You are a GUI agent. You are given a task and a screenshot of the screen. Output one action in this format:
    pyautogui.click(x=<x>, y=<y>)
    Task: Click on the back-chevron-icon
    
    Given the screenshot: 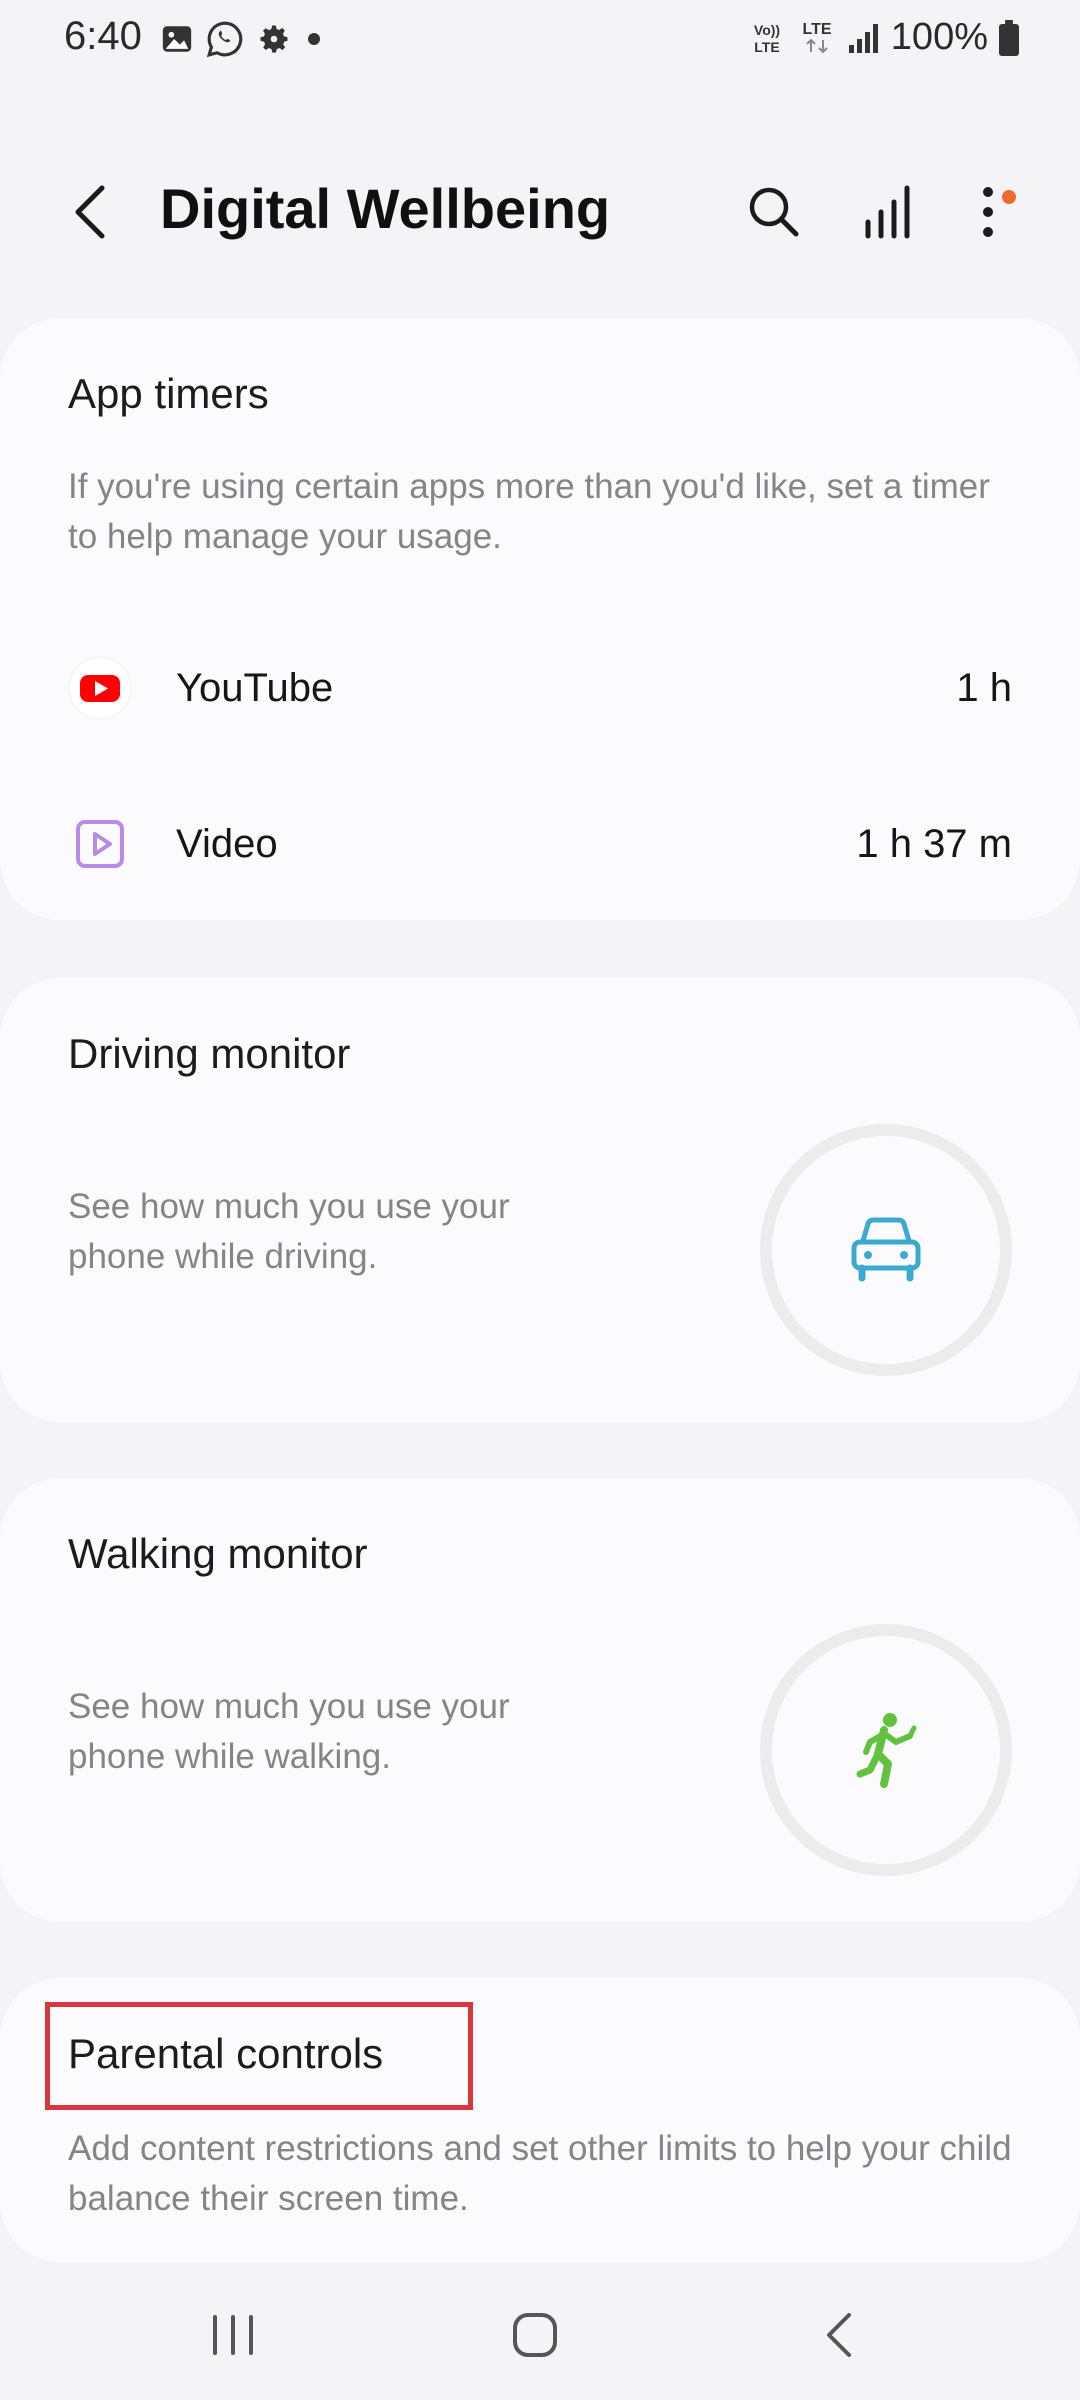 What is the action you would take?
    pyautogui.click(x=839, y=2335)
    